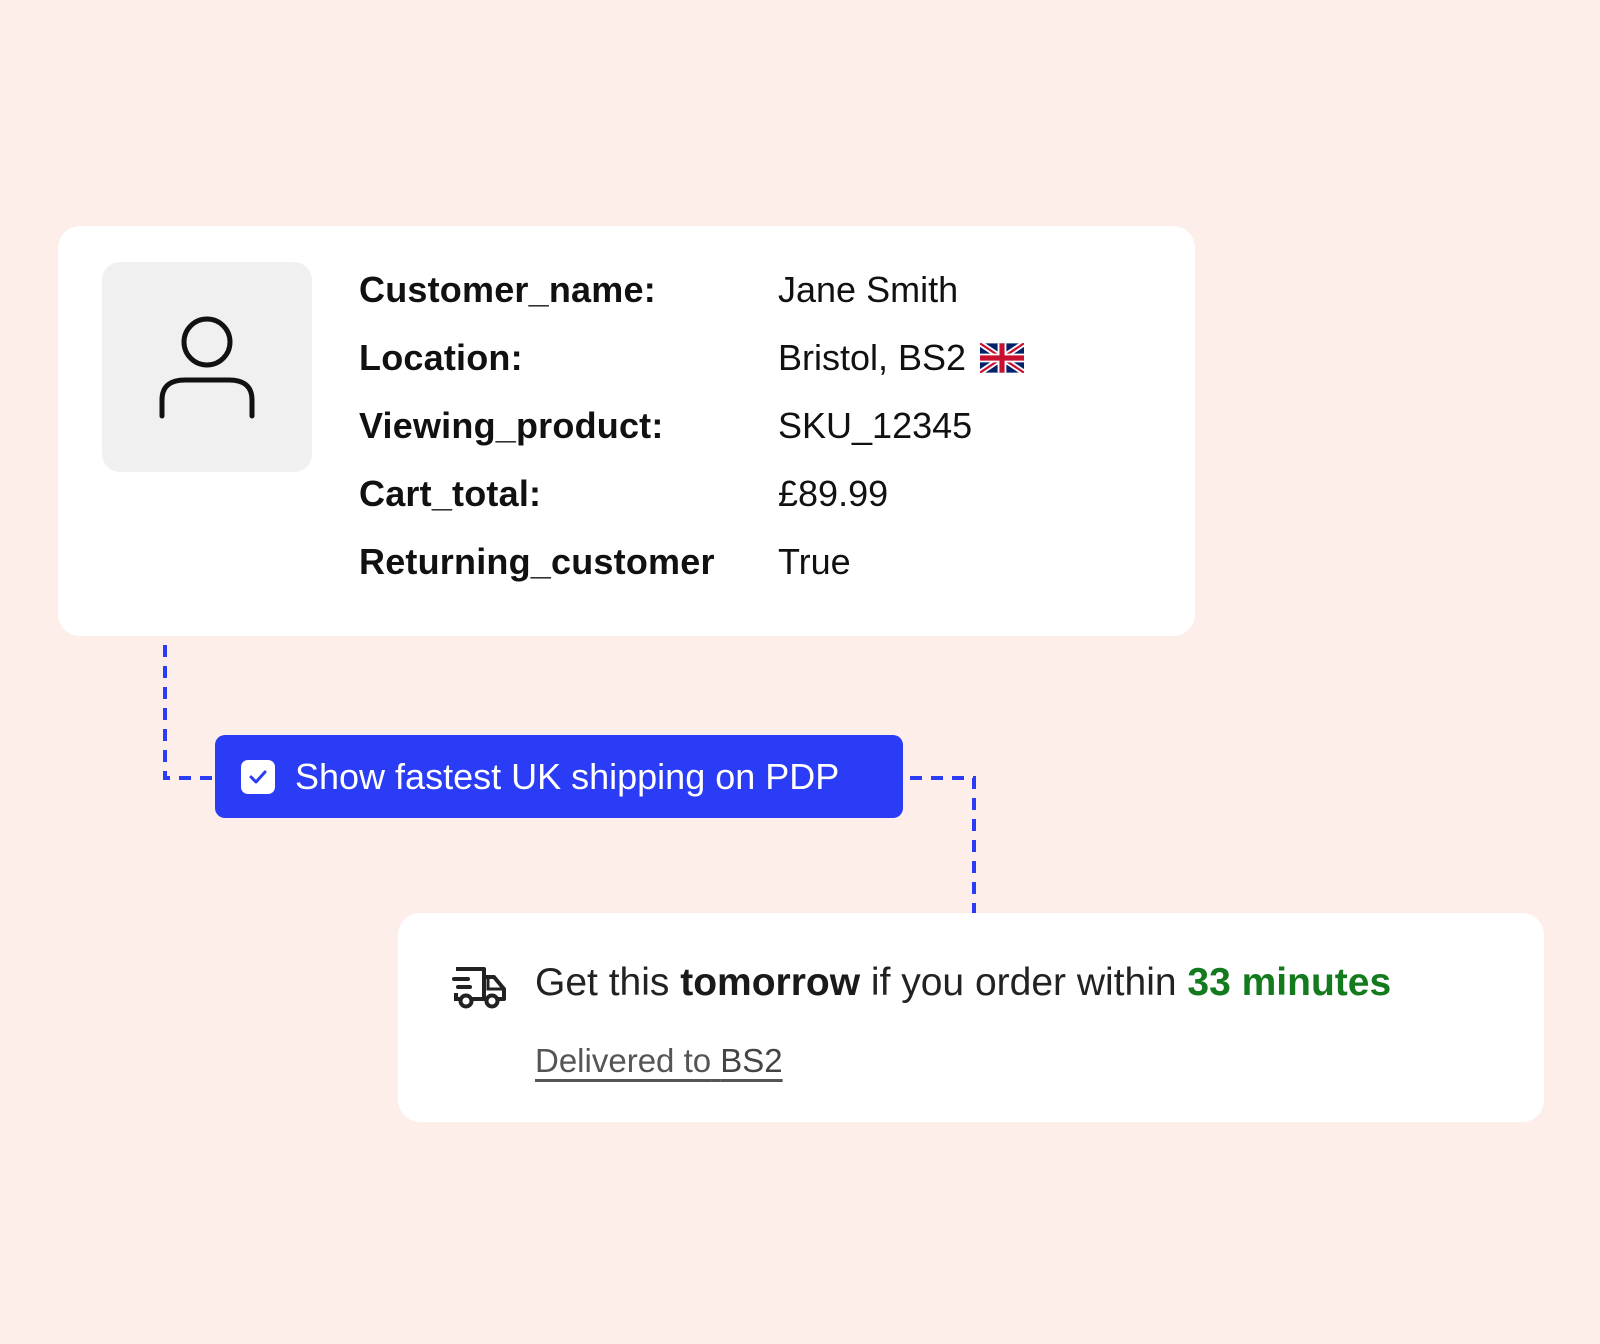 Image resolution: width=1600 pixels, height=1344 pixels. I want to click on delivered-to-link: Delivered to BS2, so click(659, 1061).